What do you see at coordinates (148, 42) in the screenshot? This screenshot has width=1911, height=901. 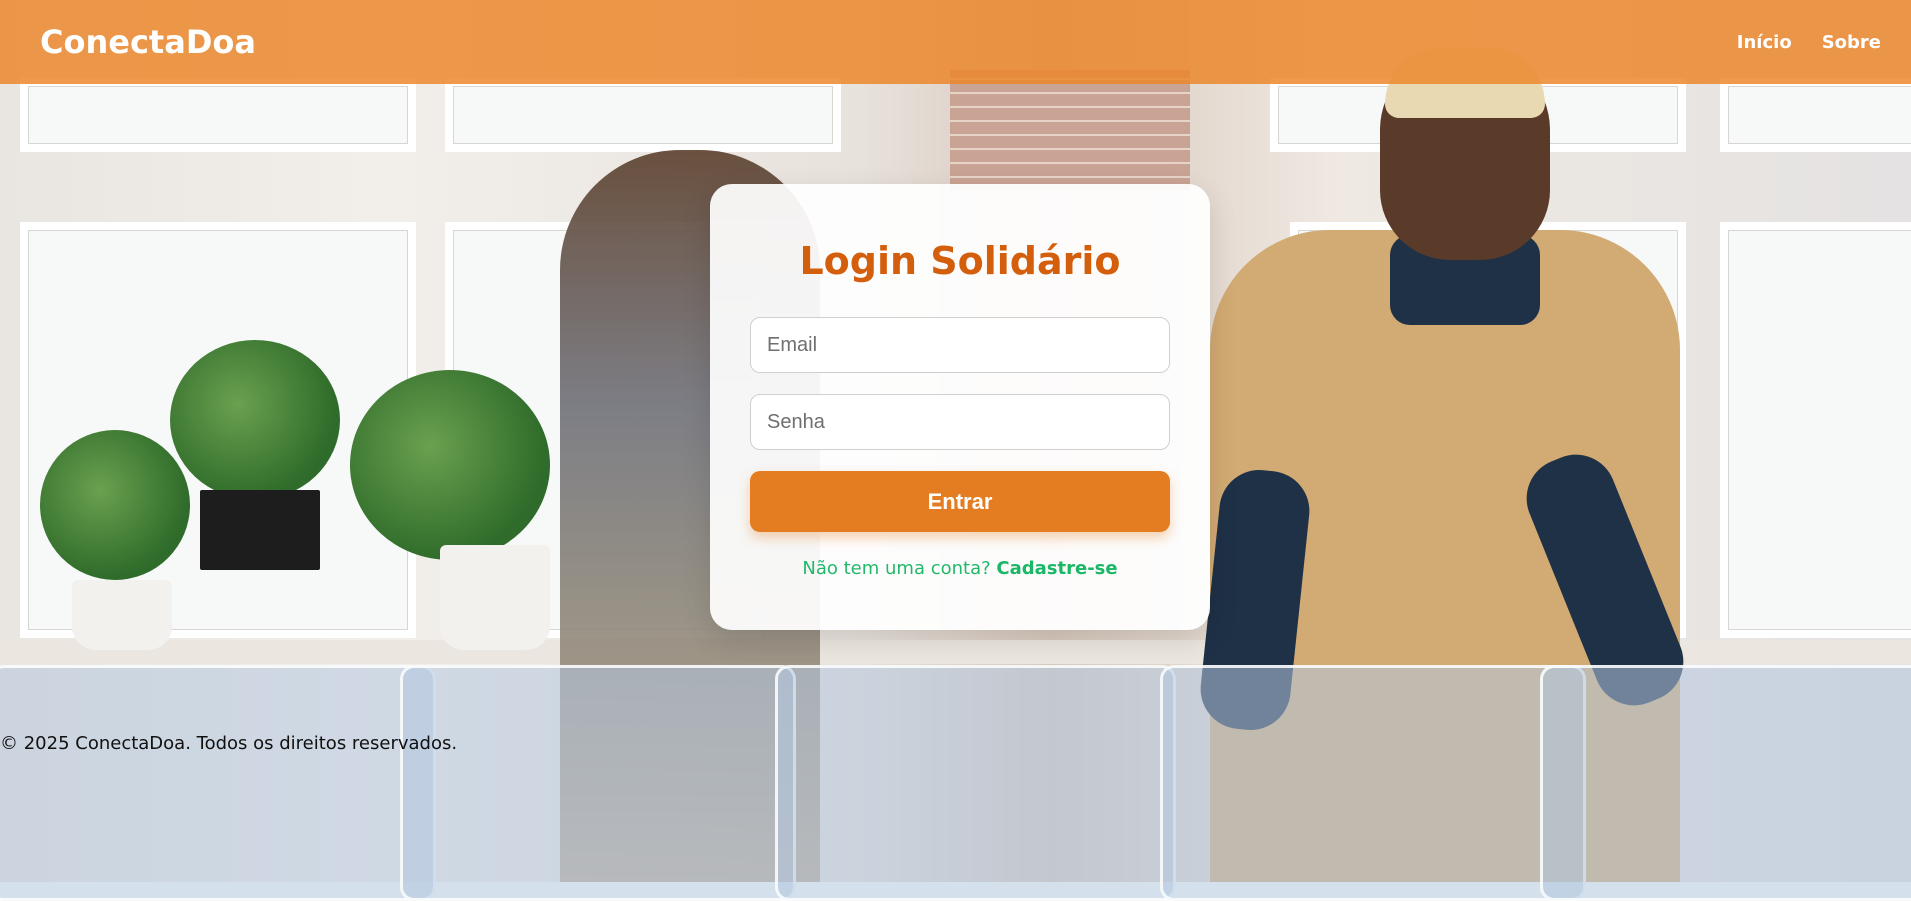 I see `brand-logo: ConectaDoa` at bounding box center [148, 42].